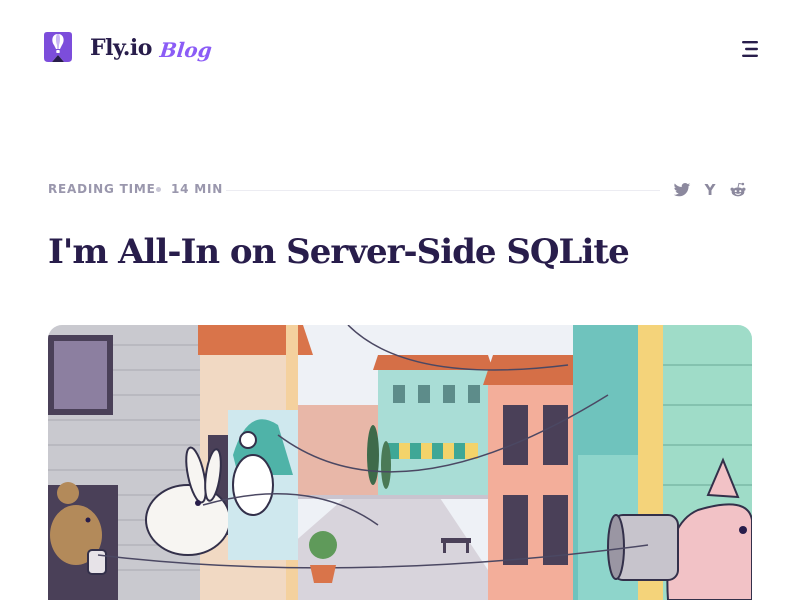  I want to click on separator-dot, so click(158, 189).